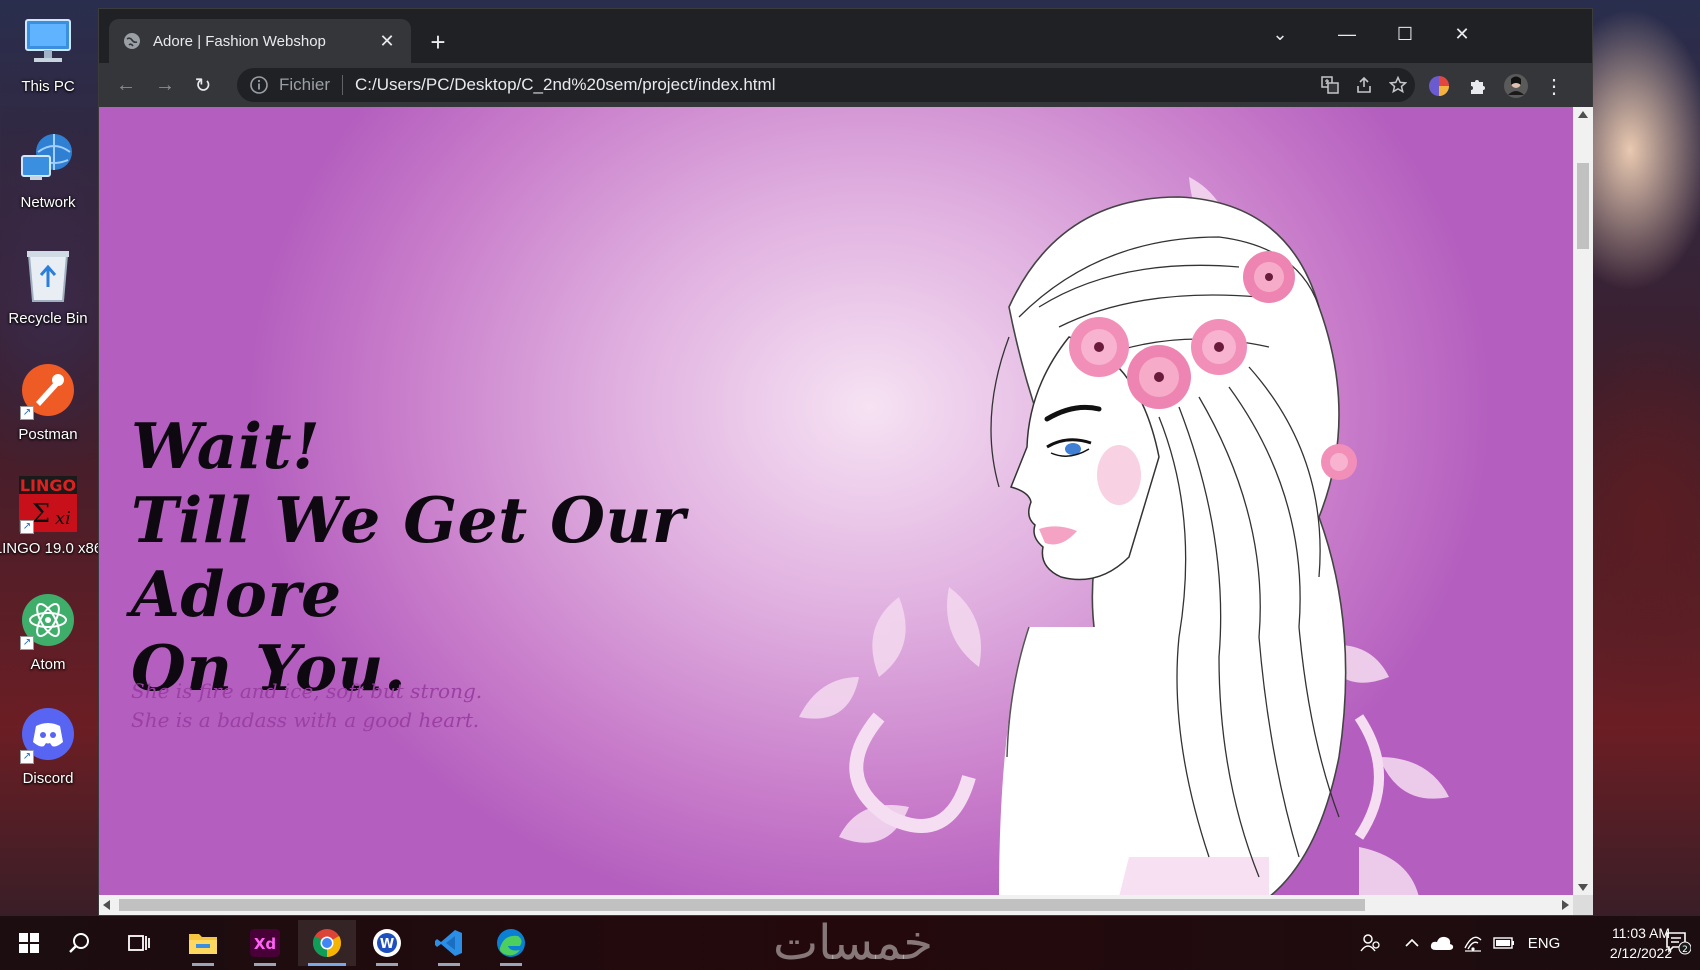 This screenshot has width=1700, height=970. What do you see at coordinates (1405, 34) in the screenshot?
I see `maximize-button: ☐` at bounding box center [1405, 34].